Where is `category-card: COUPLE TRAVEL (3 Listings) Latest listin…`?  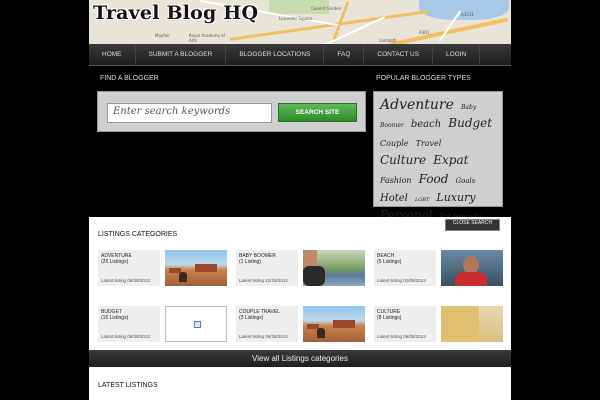 category-card: COUPLE TRAVEL (3 Listings) Latest listin… is located at coordinates (267, 324).